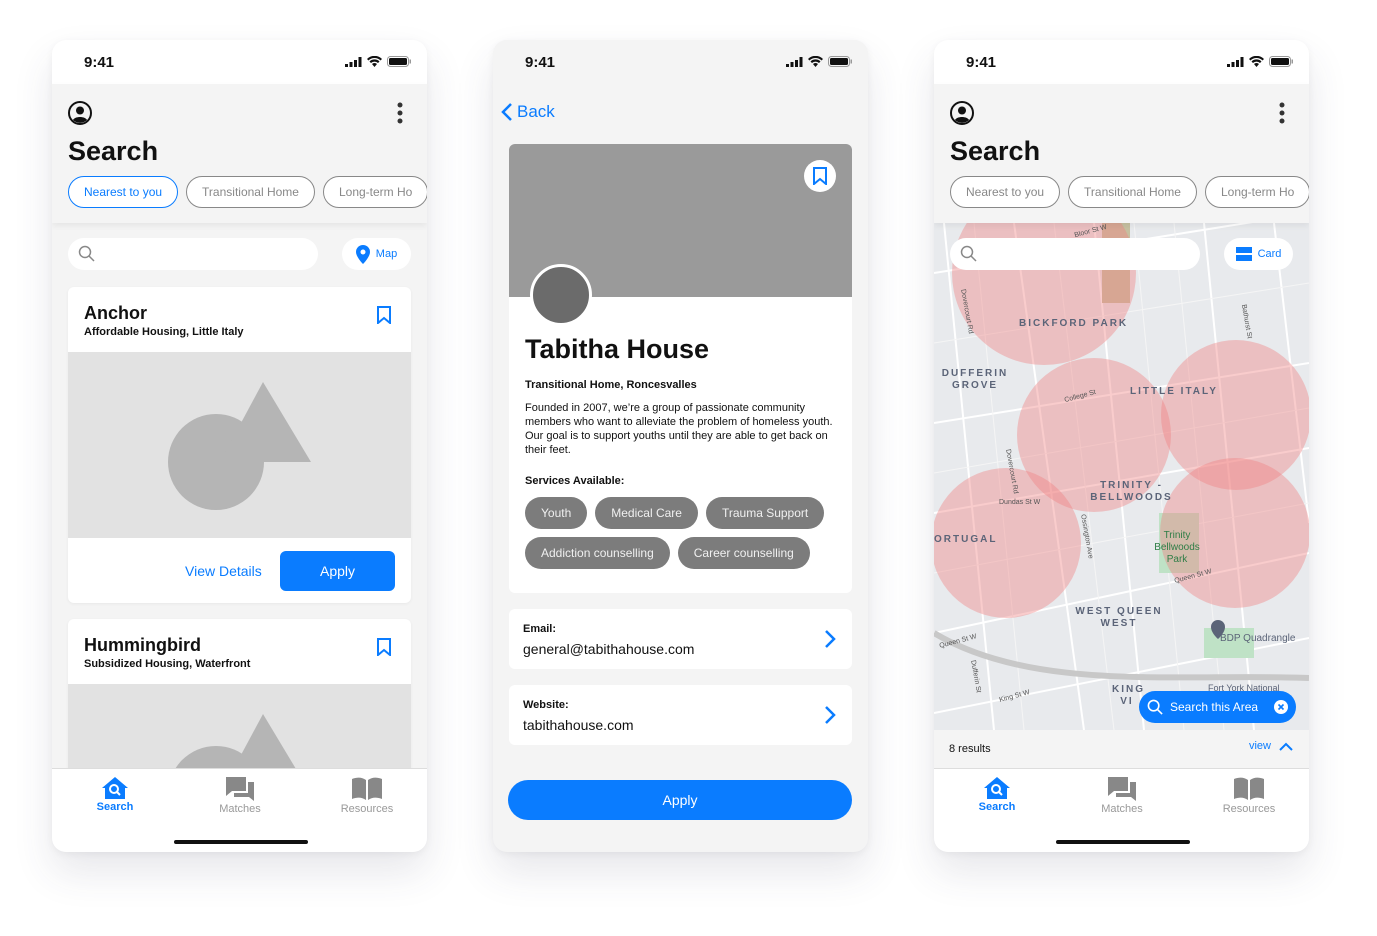 This screenshot has height=936, width=1377. I want to click on status-icons, so click(1260, 61).